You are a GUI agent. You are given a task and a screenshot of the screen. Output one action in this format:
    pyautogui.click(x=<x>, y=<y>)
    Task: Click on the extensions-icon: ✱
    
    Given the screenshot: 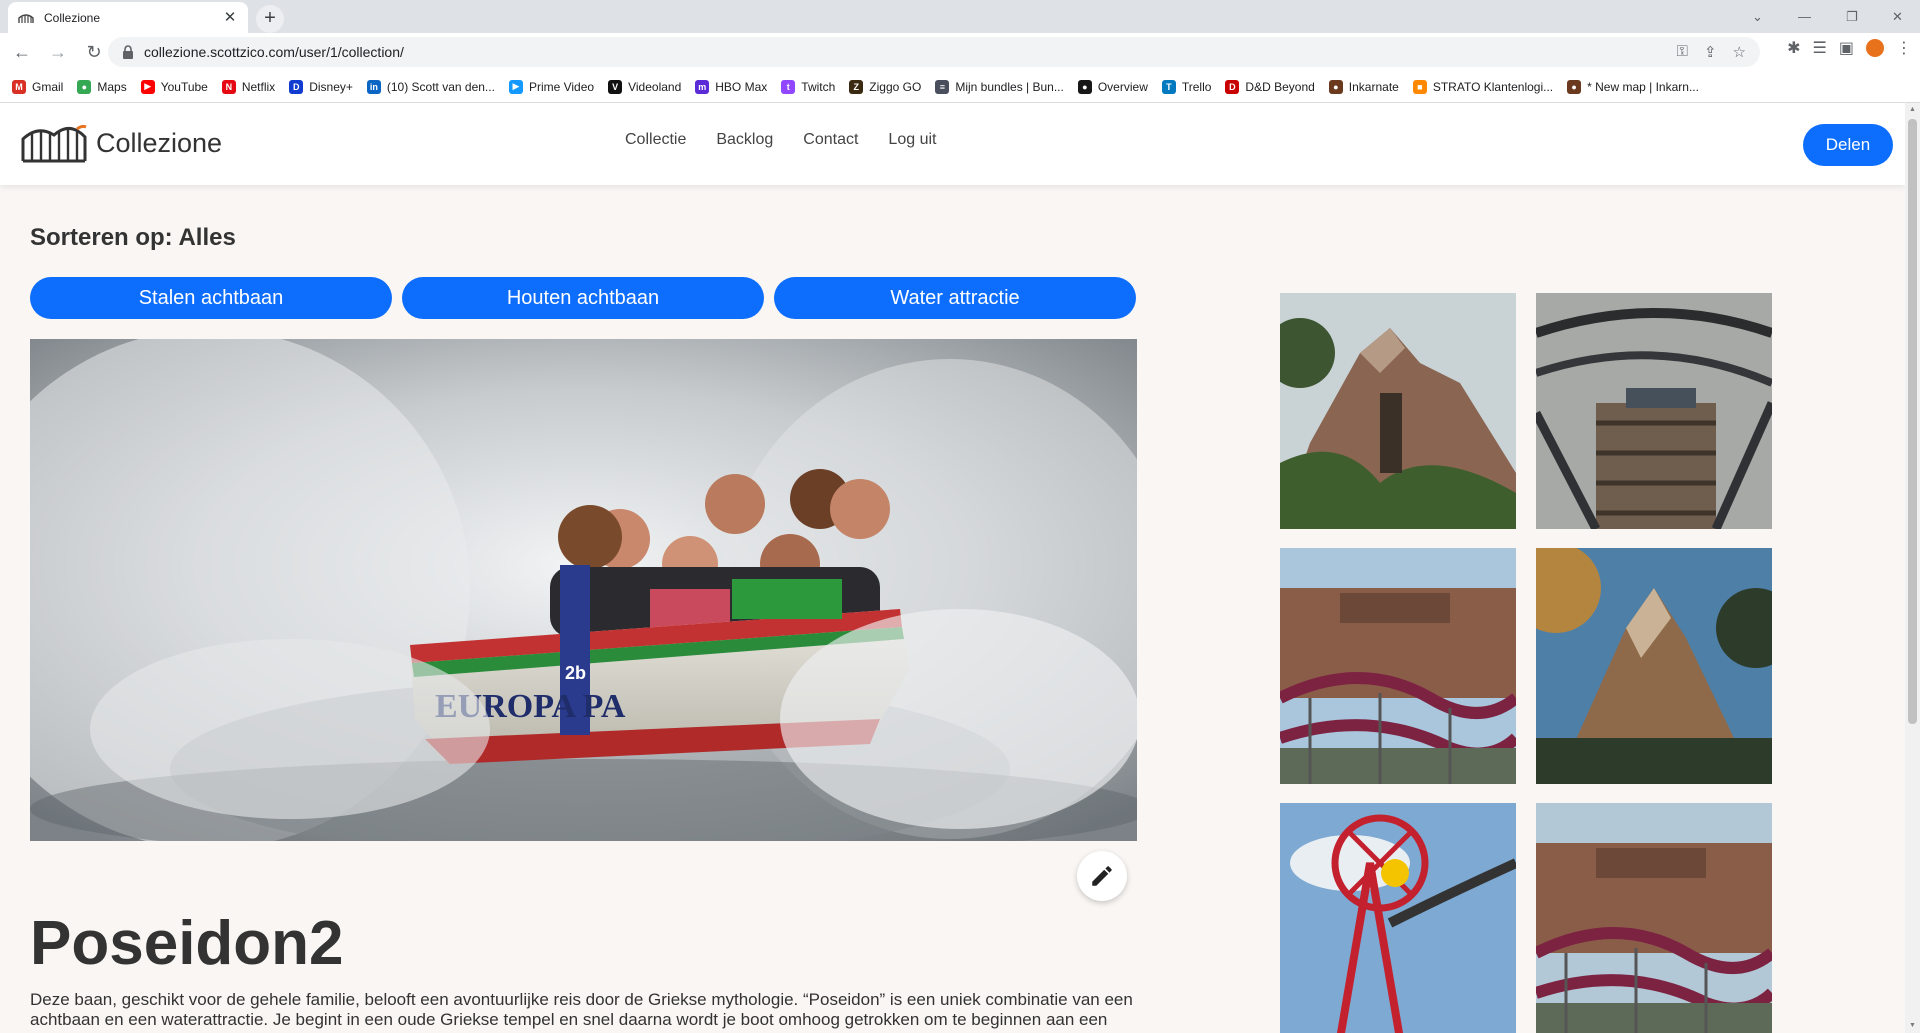 What is the action you would take?
    pyautogui.click(x=1793, y=48)
    